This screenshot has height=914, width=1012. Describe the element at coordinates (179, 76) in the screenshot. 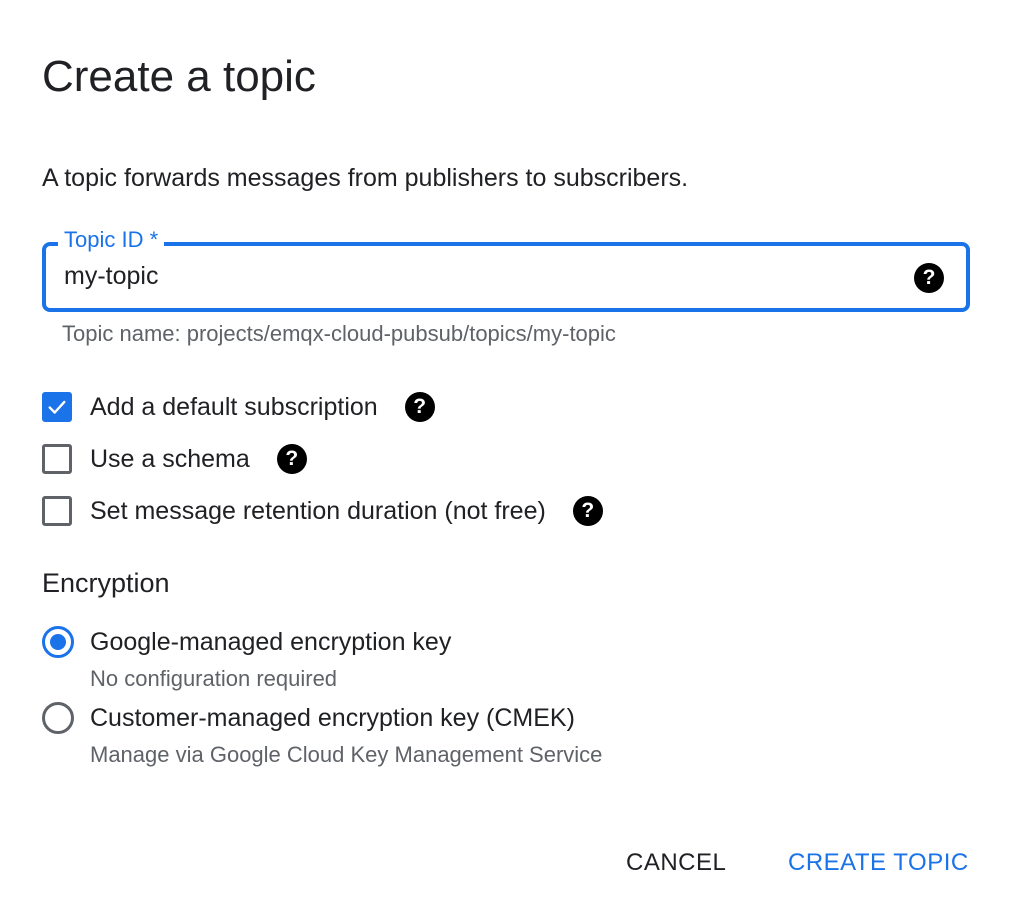

I see `dialog-title: Create a topic` at that location.